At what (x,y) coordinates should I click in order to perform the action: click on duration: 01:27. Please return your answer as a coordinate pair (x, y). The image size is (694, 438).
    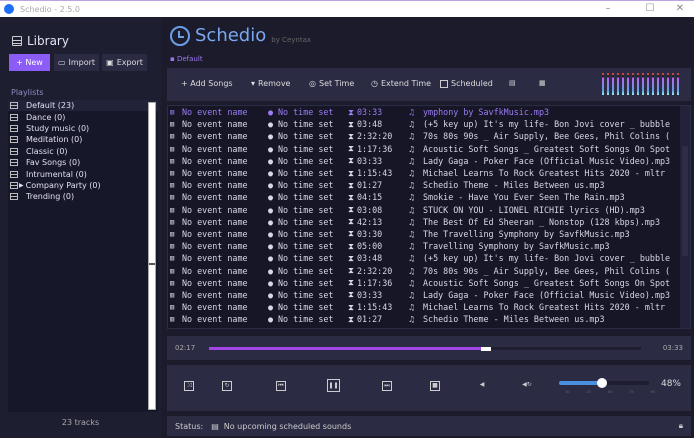
    Looking at the image, I should click on (370, 319).